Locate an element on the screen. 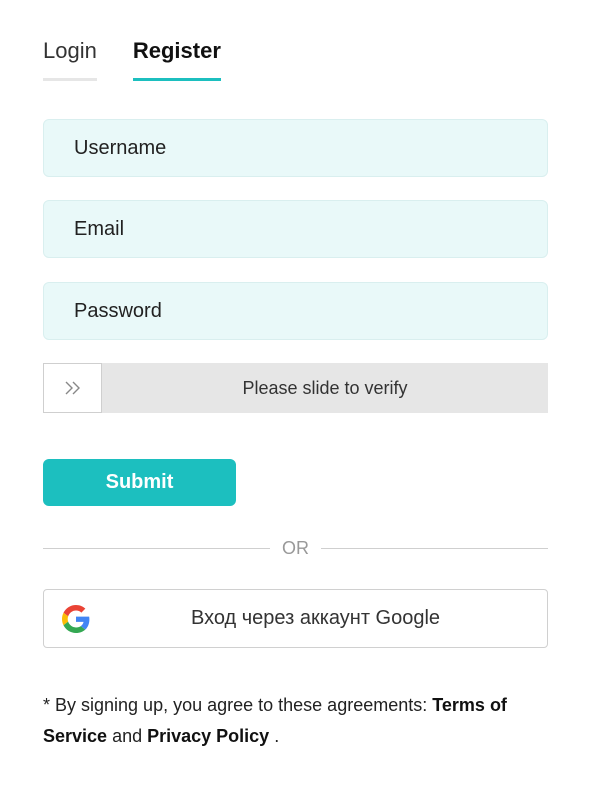 The height and width of the screenshot is (803, 600). divider-line-right is located at coordinates (434, 548).